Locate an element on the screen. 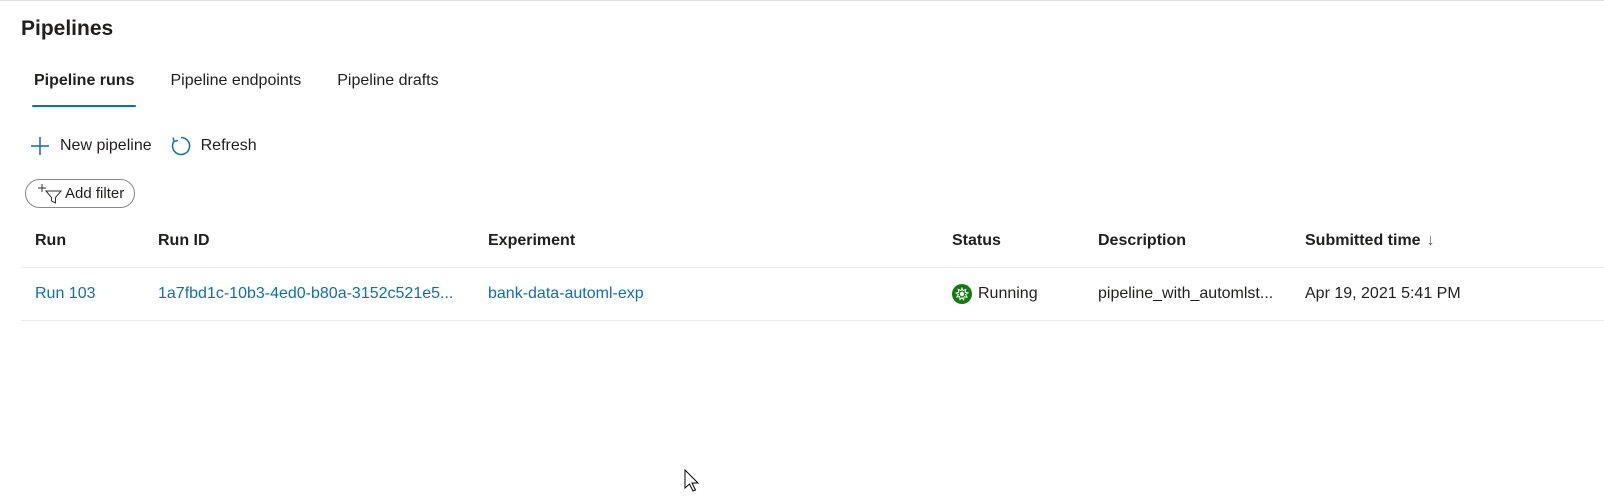 The width and height of the screenshot is (1604, 499). run-link: Run 103 is located at coordinates (90, 294).